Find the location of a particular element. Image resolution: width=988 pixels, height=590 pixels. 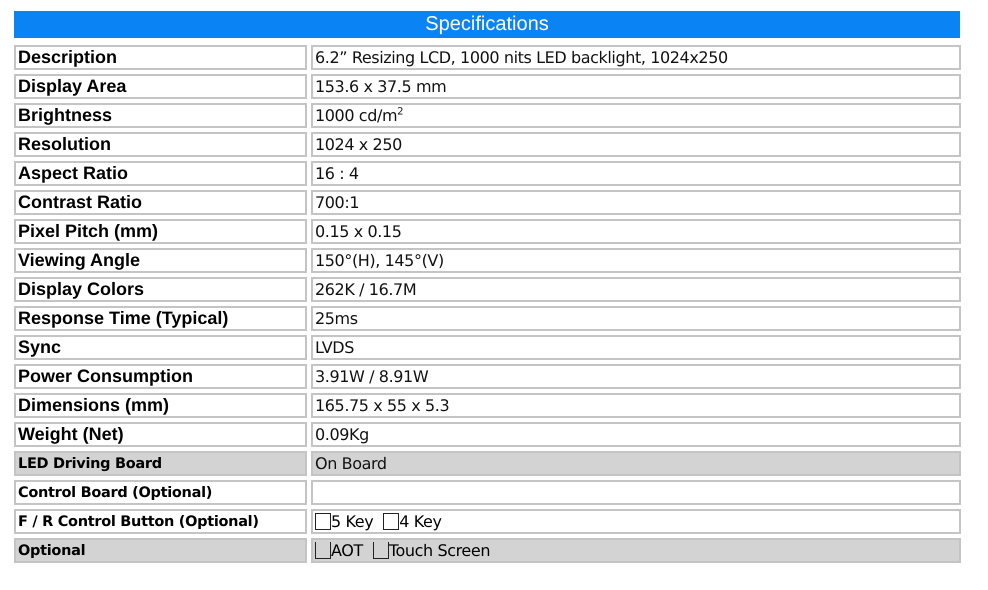

spec-label: Display Area is located at coordinates (72, 86).